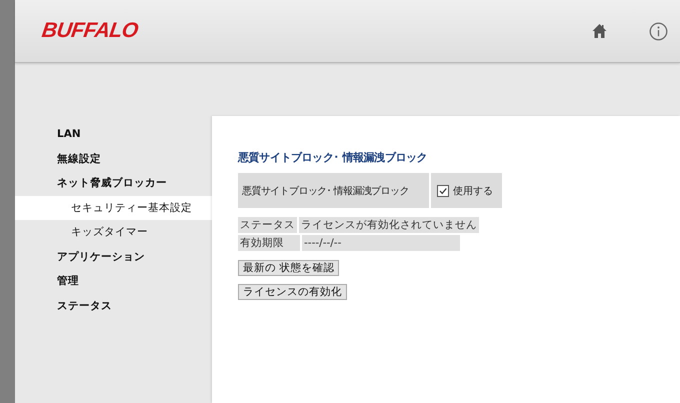  I want to click on home-icon, so click(599, 31).